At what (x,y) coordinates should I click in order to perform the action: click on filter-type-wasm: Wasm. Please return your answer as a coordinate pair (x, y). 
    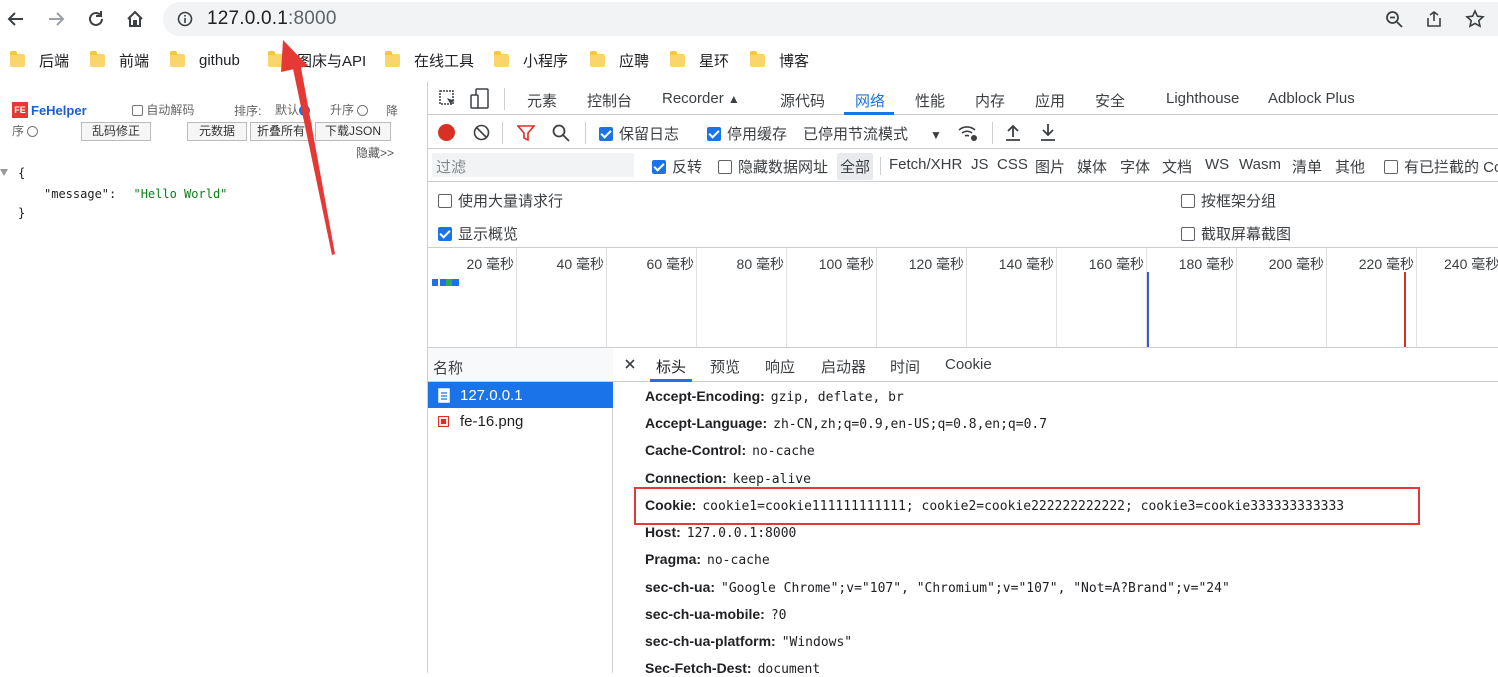
    Looking at the image, I should click on (1260, 164).